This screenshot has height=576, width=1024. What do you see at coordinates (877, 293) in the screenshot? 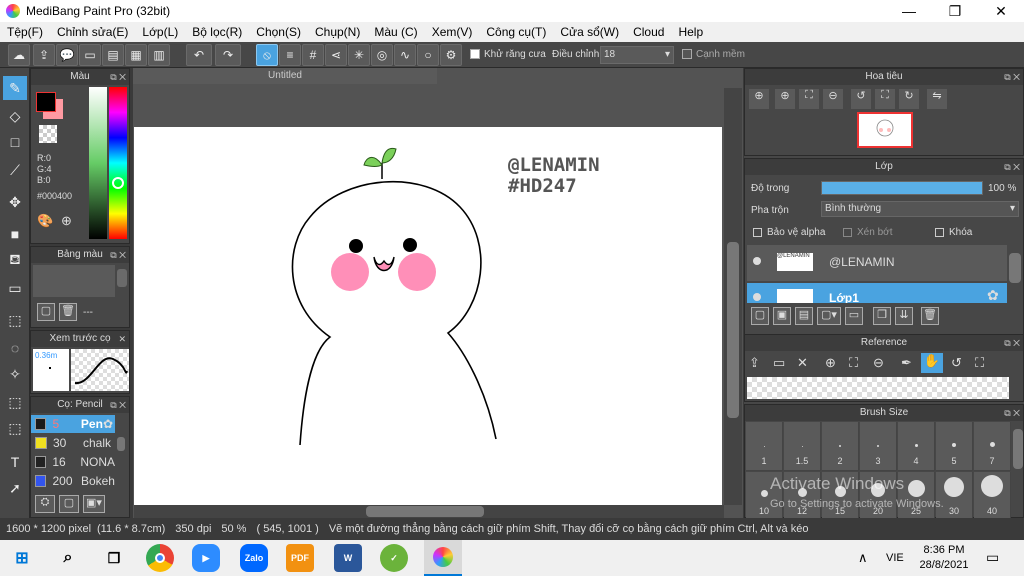
I see `layer-row-selected: Lớp1 ✿` at bounding box center [877, 293].